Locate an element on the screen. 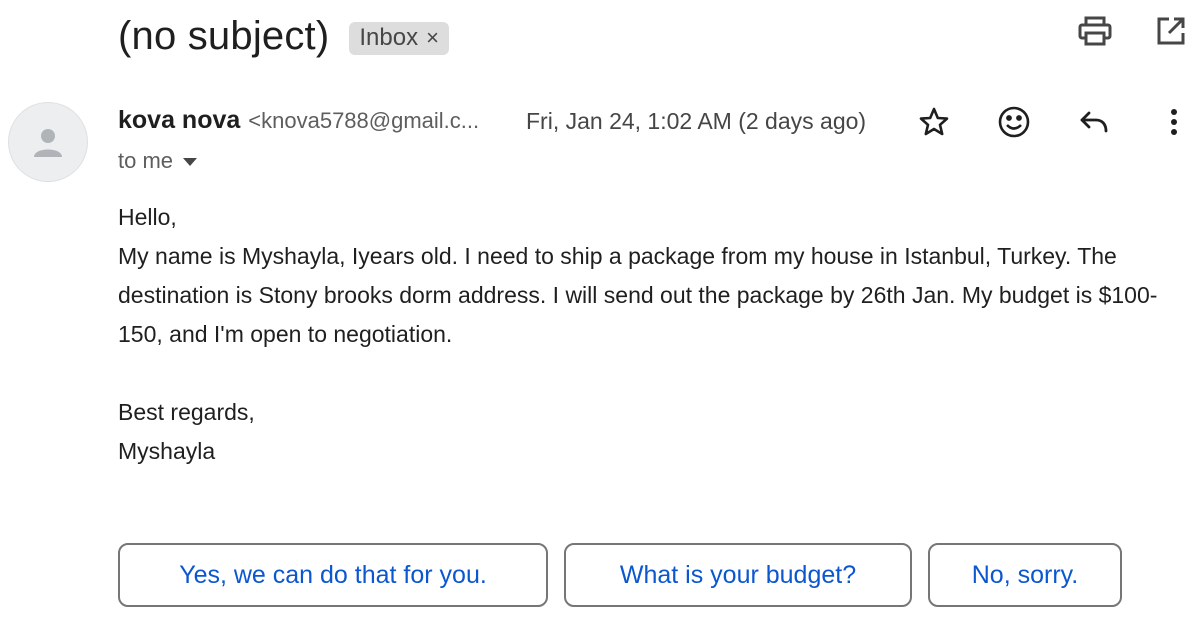  body-closing: Best regards, is located at coordinates (186, 412).